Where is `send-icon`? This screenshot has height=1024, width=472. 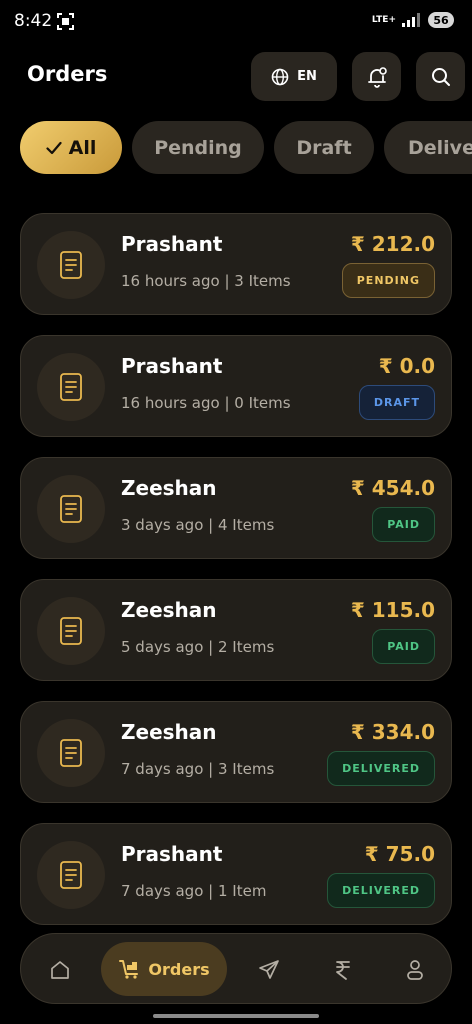
send-icon is located at coordinates (269, 969).